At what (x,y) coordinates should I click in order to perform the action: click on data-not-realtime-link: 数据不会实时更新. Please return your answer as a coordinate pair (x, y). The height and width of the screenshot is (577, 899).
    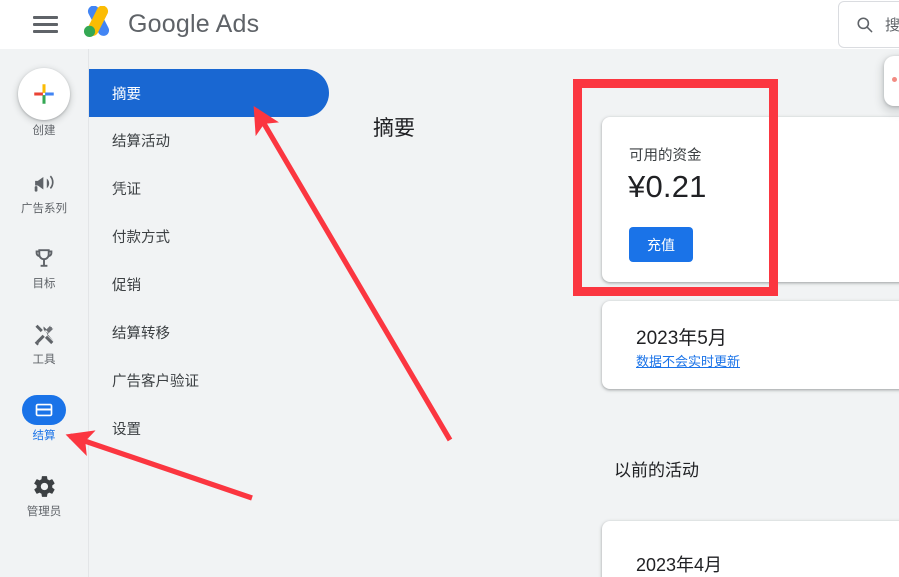
    Looking at the image, I should click on (688, 360).